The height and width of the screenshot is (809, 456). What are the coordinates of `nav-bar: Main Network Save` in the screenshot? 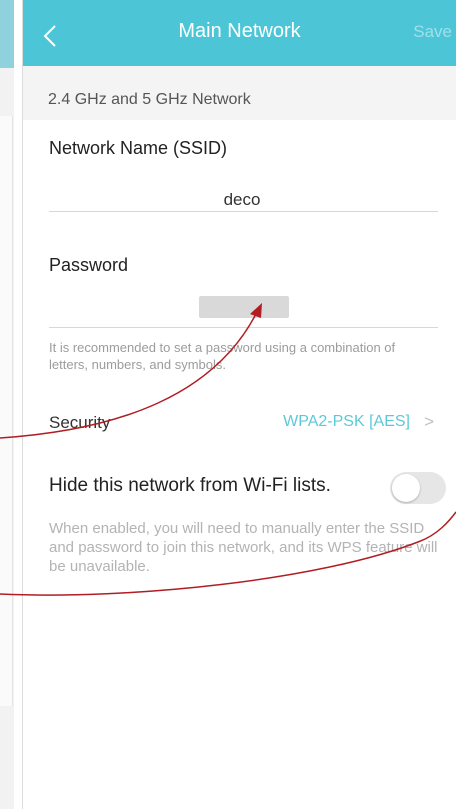 It's located at (239, 33).